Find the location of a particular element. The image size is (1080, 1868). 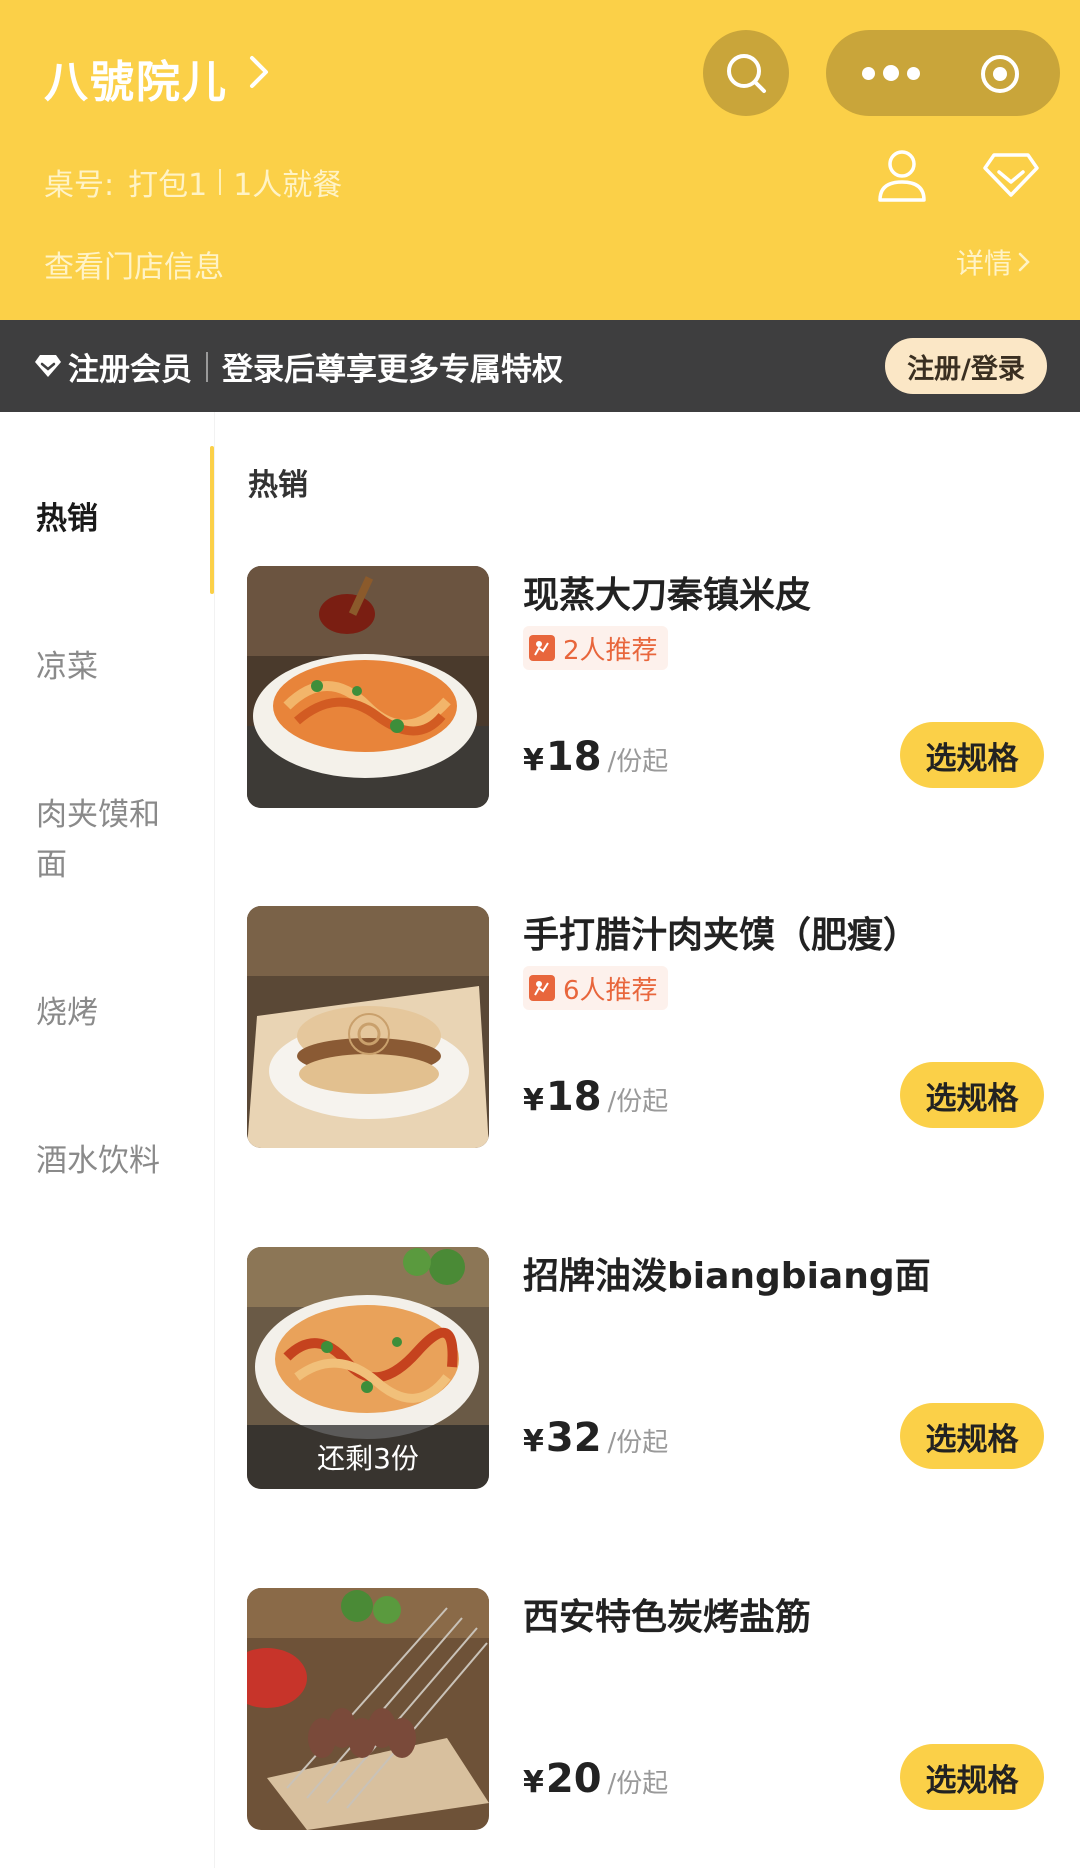

category-cold-dishes: 凉菜 is located at coordinates (111, 667).